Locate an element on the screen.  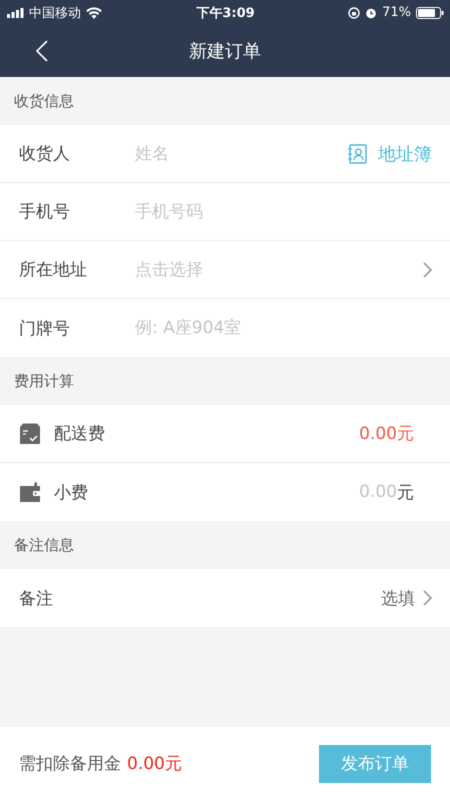
field-label: 备注 is located at coordinates (36, 599).